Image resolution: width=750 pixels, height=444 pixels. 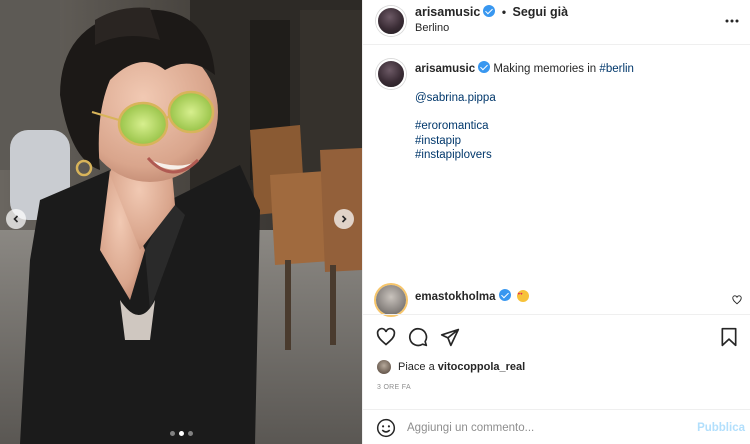 What do you see at coordinates (522, 296) in the screenshot?
I see `heart-eyes-emoji-icon` at bounding box center [522, 296].